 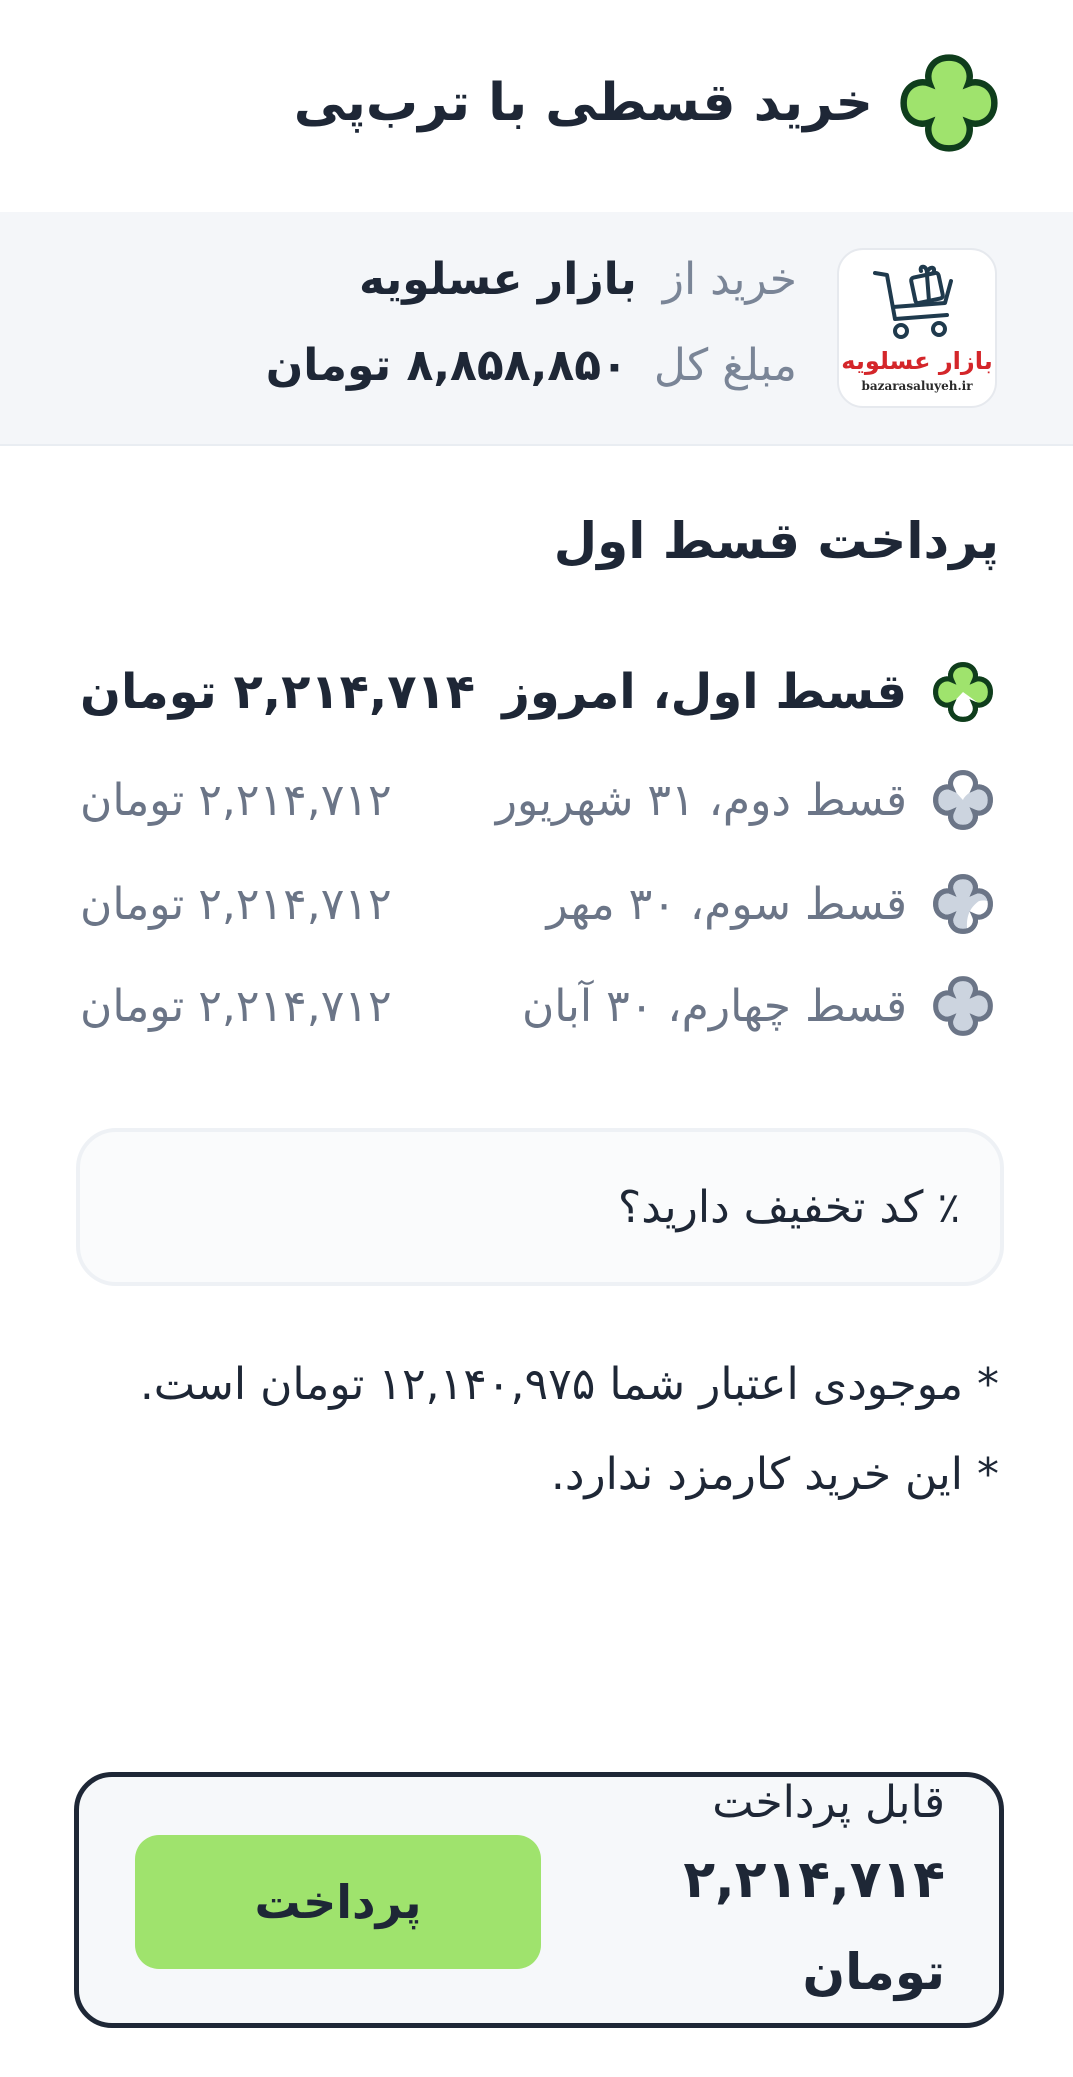 I want to click on merchant-from-label: خرید از, so click(x=729, y=279).